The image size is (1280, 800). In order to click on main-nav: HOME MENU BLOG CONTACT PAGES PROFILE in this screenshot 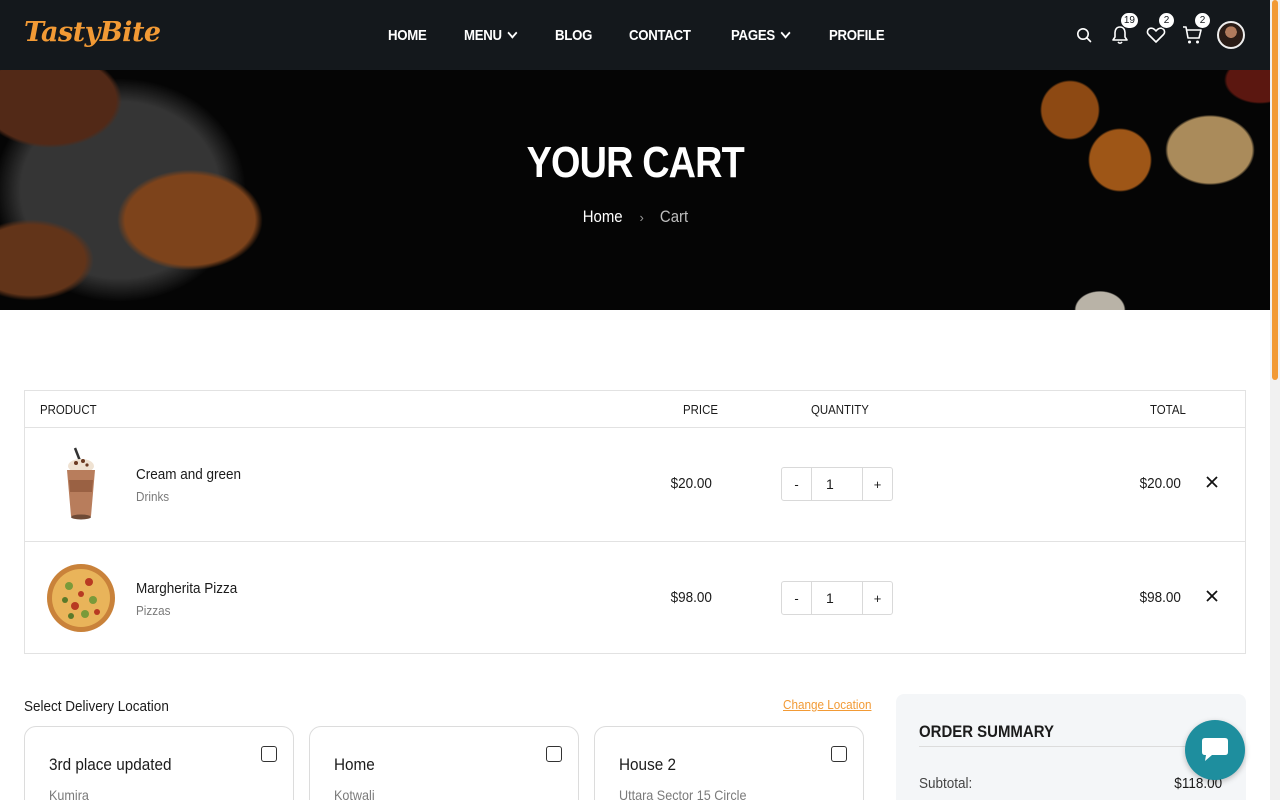, I will do `click(656, 35)`.